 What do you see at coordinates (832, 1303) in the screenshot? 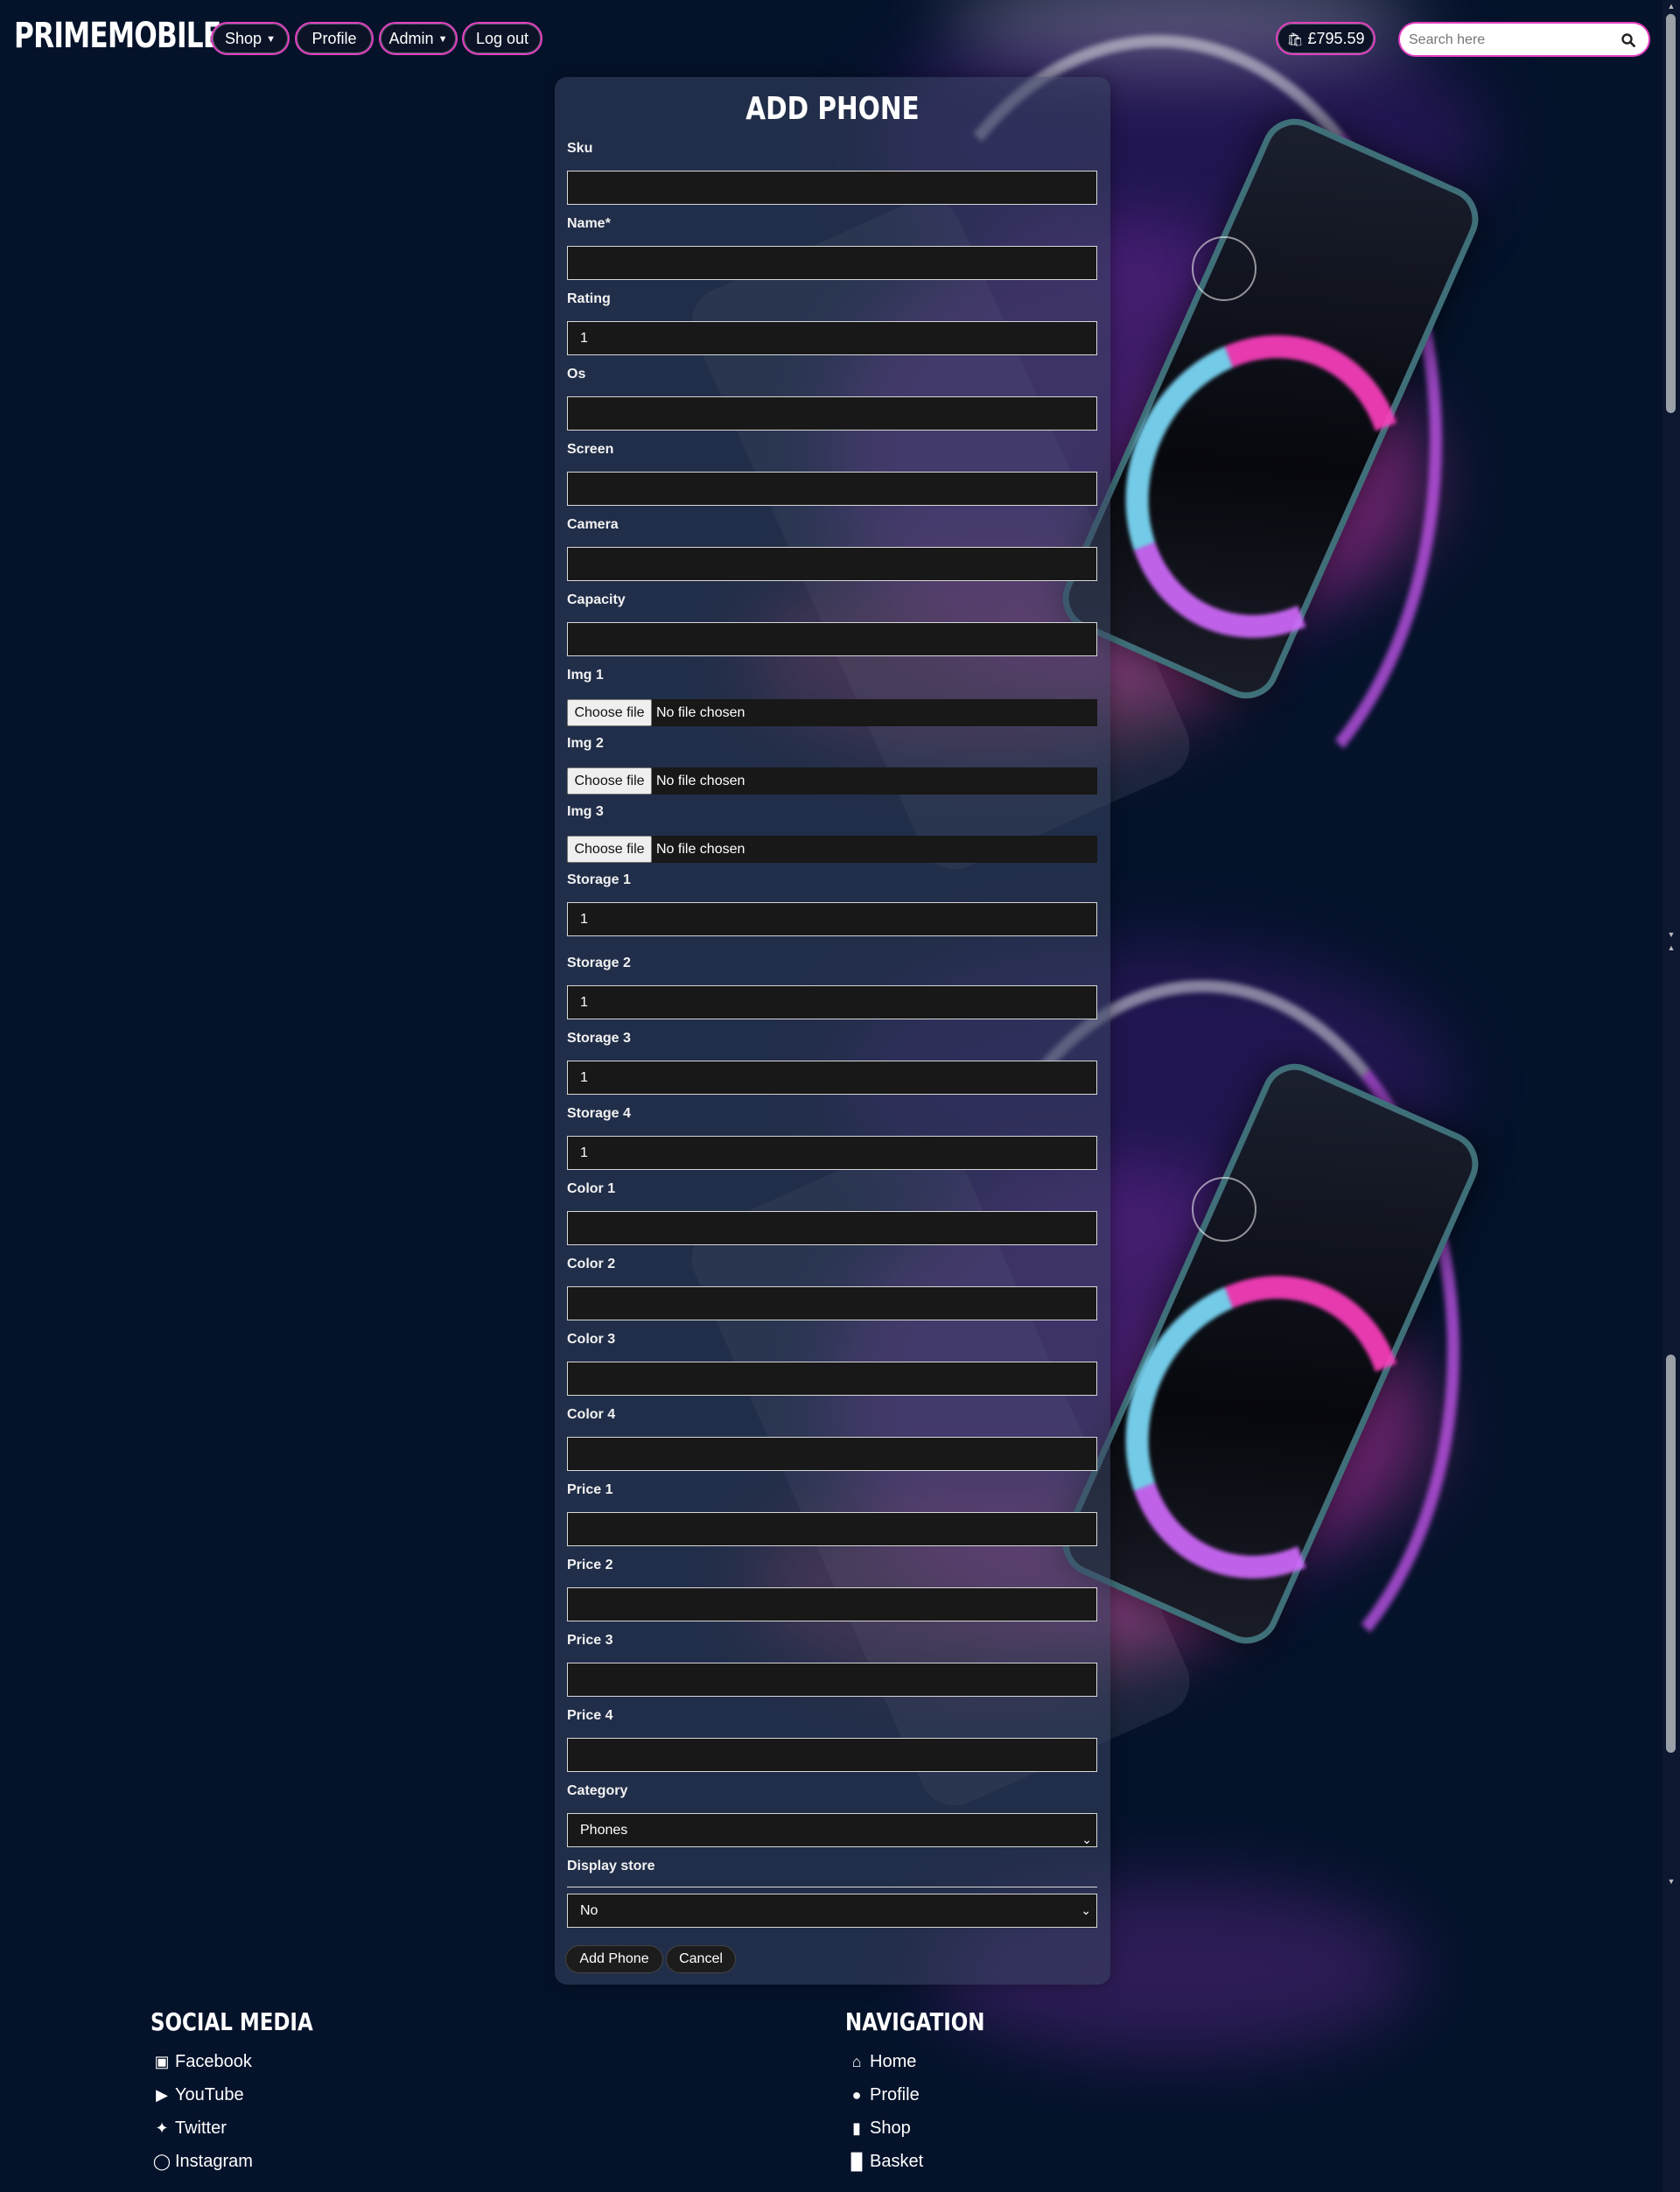
I see `color2-input` at bounding box center [832, 1303].